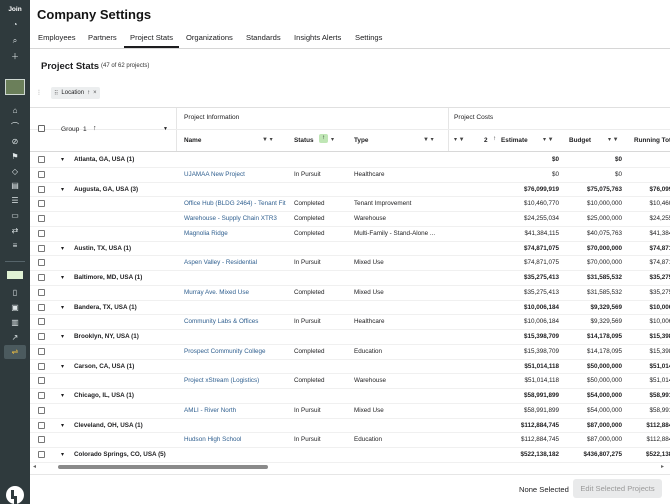 This screenshot has width=670, height=504. Describe the element at coordinates (15, 127) in the screenshot. I see `activity-icon: ⌒` at that location.